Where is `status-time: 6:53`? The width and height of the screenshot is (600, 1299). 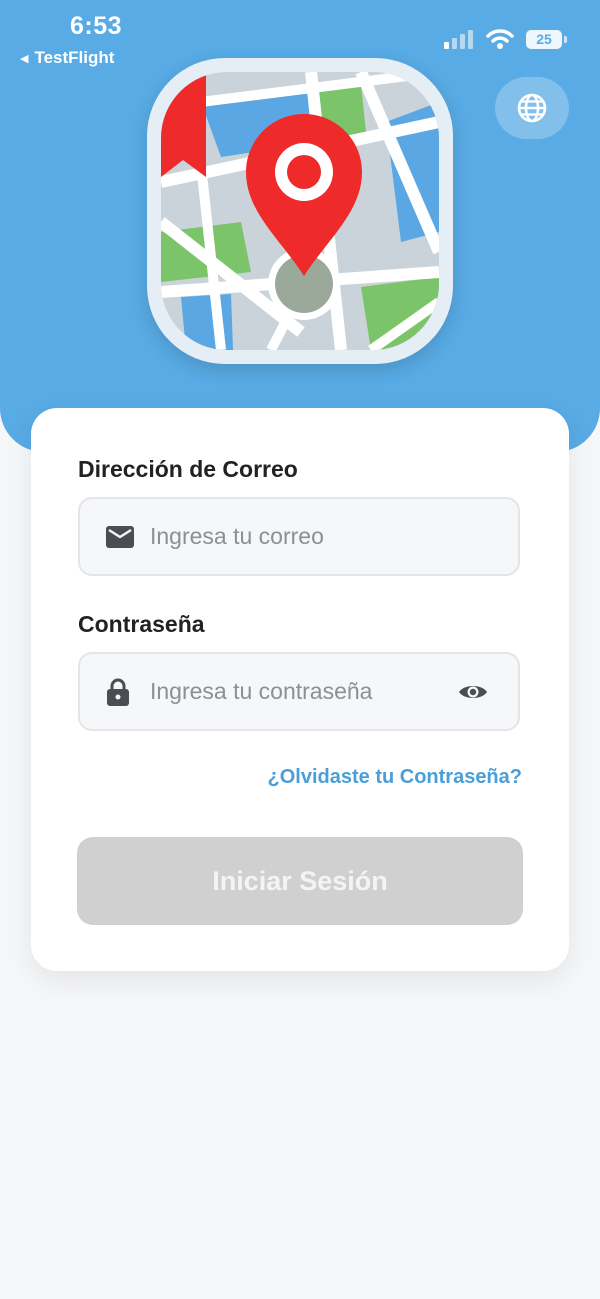 status-time: 6:53 is located at coordinates (96, 26).